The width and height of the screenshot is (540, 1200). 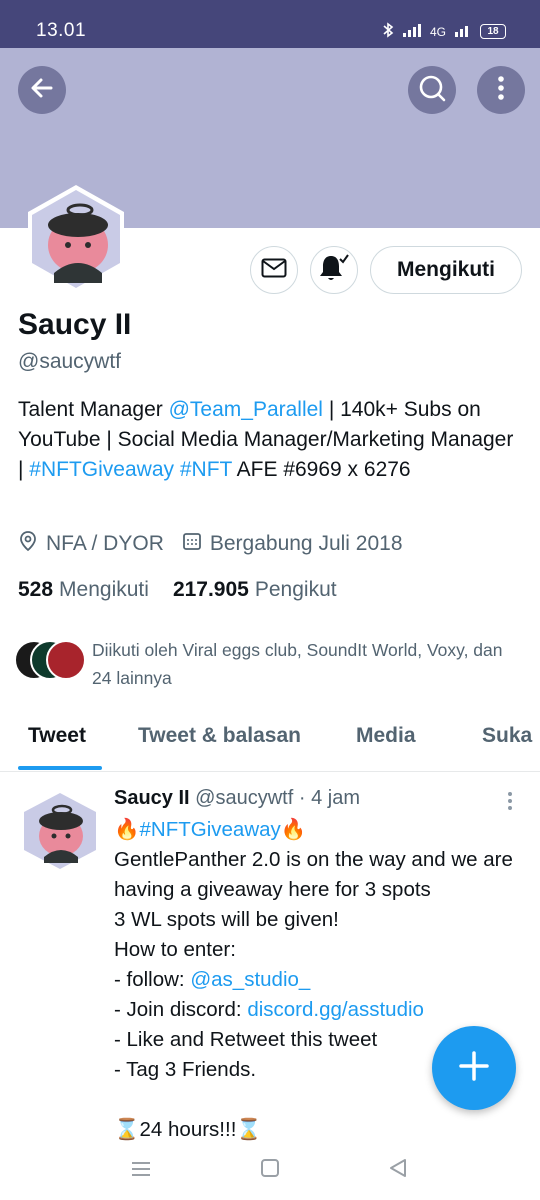 I want to click on battery-icon: 18, so click(x=493, y=31).